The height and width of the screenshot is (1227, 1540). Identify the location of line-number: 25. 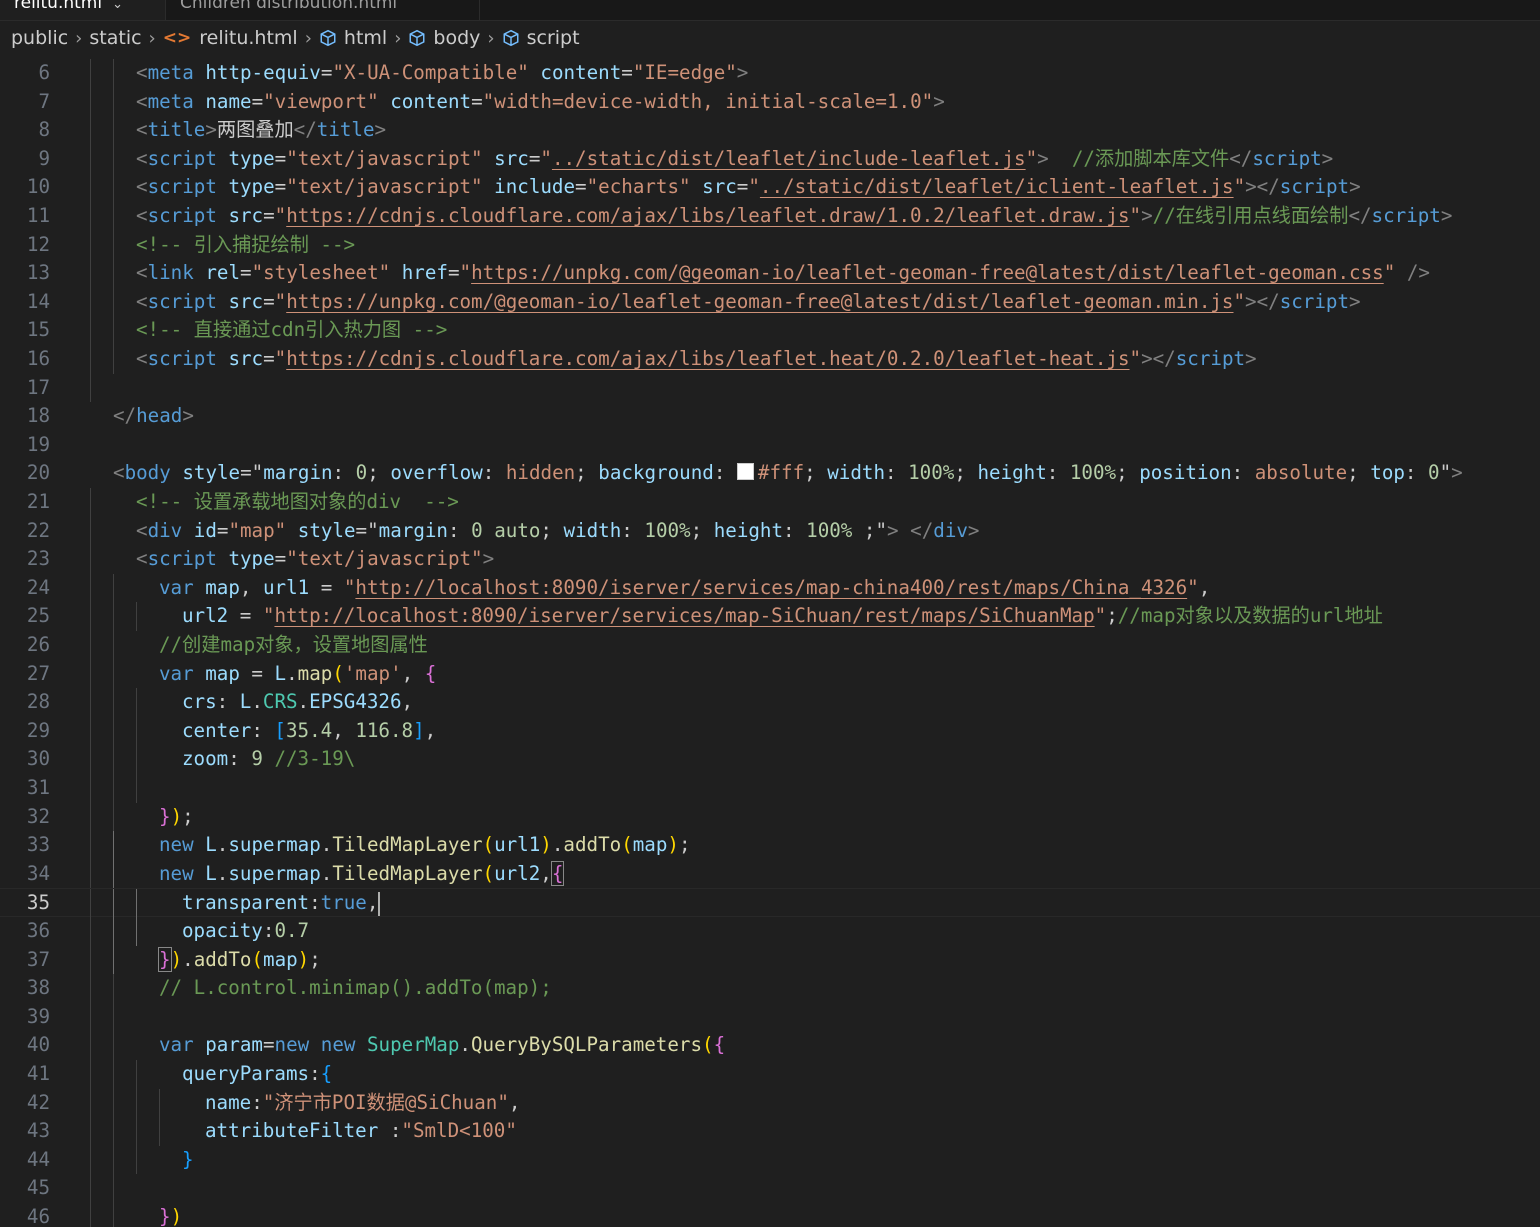
(25, 616).